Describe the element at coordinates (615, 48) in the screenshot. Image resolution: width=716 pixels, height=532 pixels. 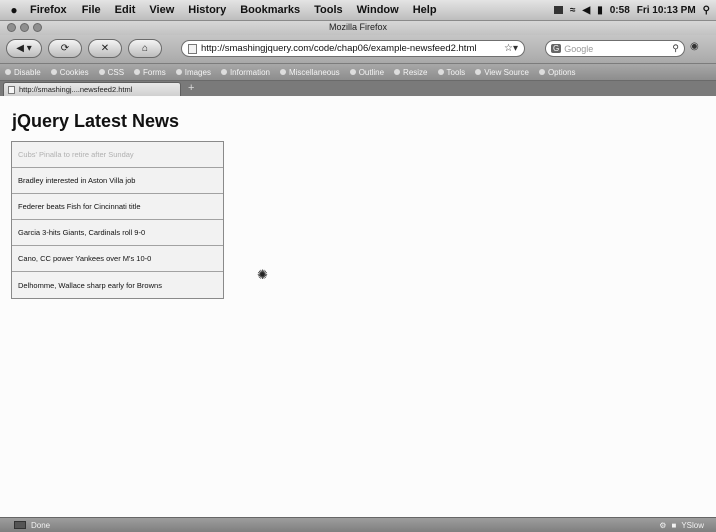
I see `search-box: G Google ⚲` at that location.